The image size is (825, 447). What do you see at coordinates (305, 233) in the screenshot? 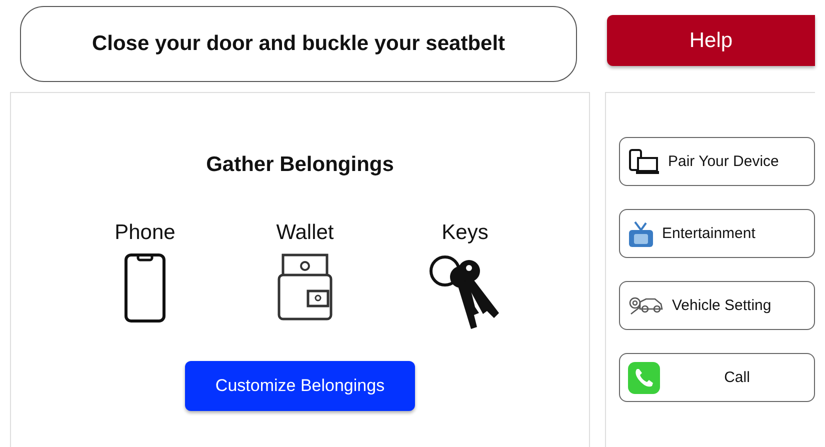
I see `belonging-label: Wallet` at bounding box center [305, 233].